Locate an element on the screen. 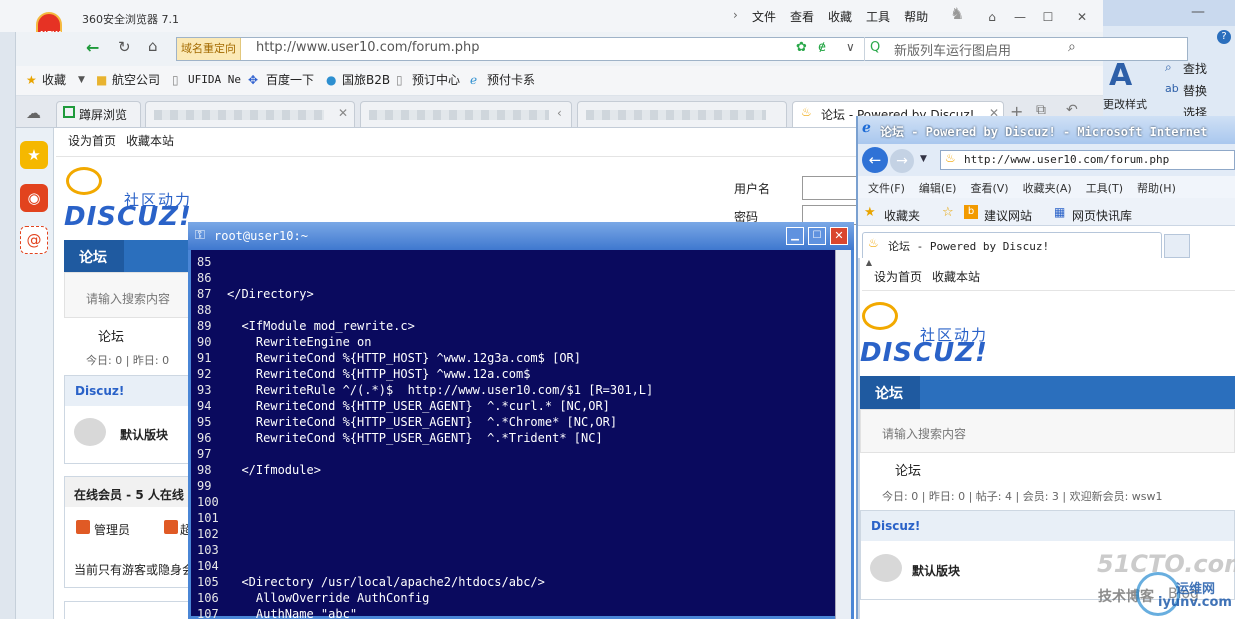  ie-nav-forum-label: 论坛 is located at coordinates (889, 393).